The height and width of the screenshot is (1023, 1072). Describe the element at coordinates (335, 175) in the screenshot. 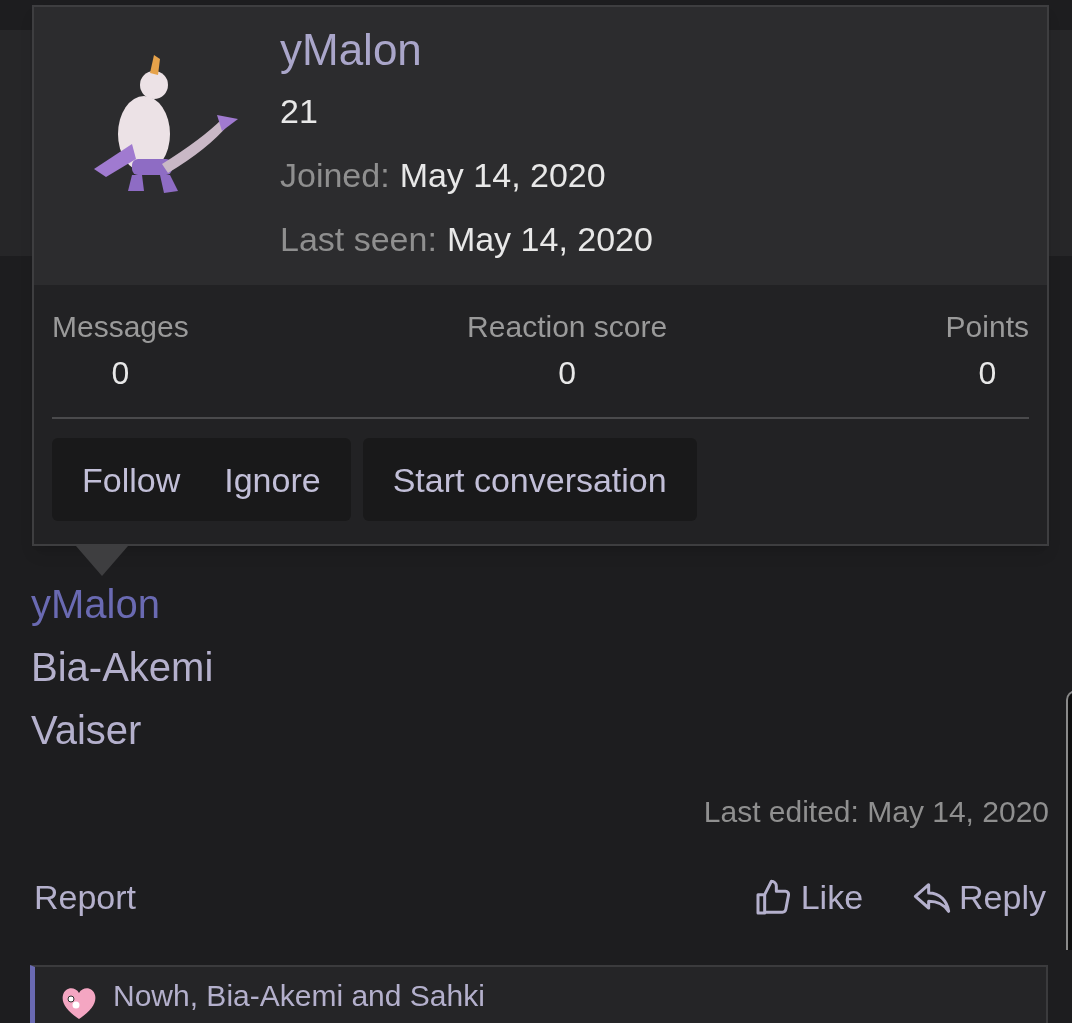

I see `detail-label: Joined:` at that location.